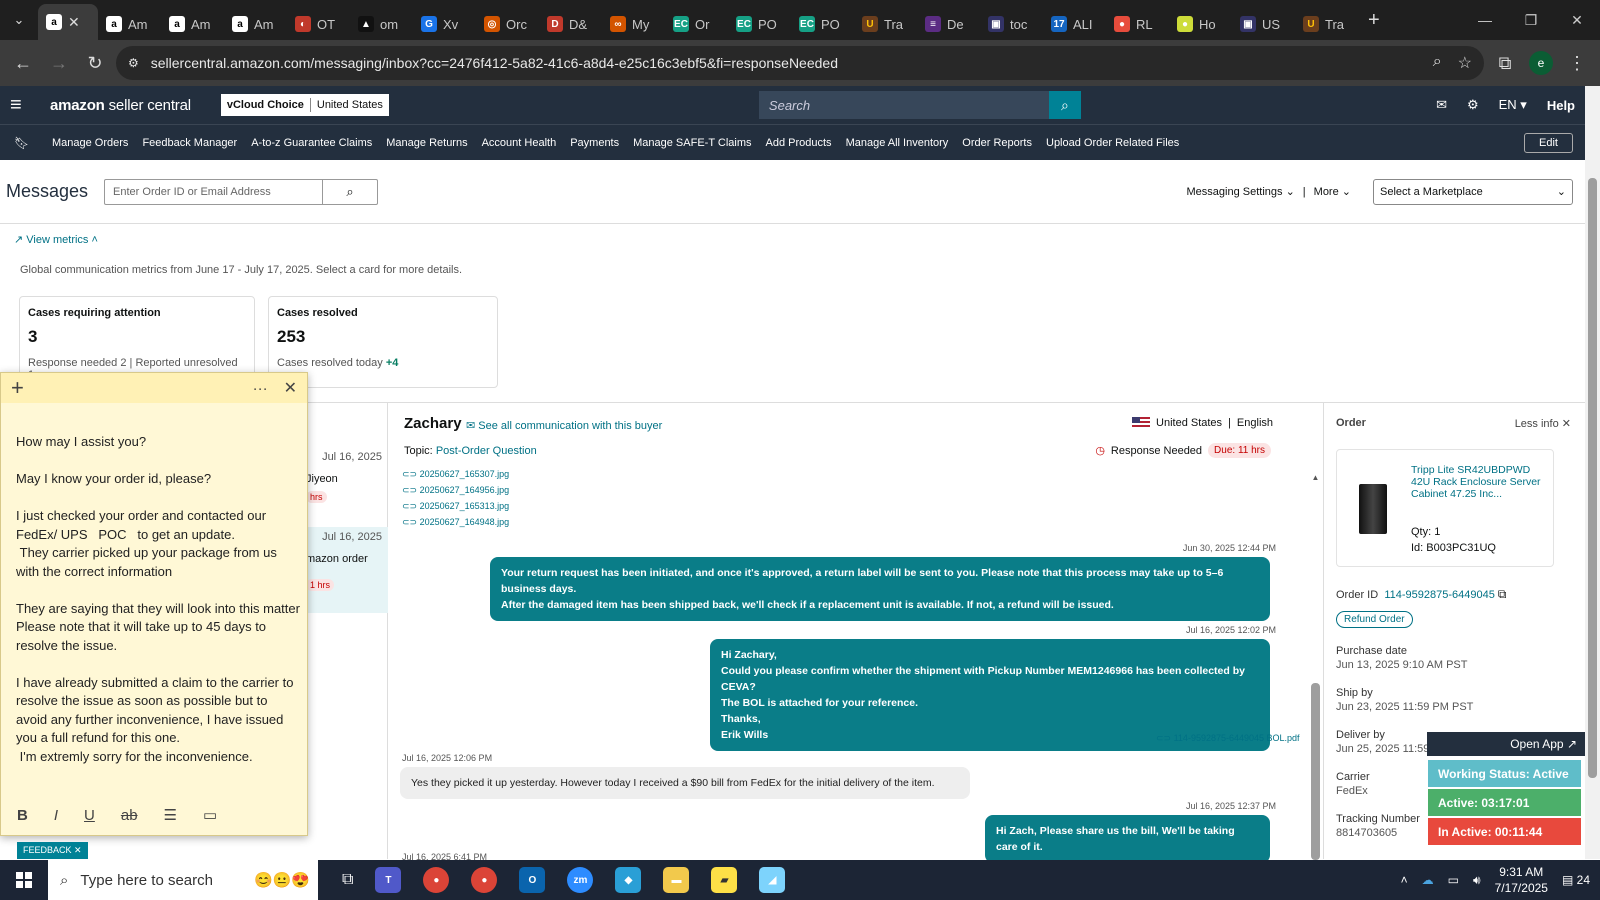  Describe the element at coordinates (1477, 880) in the screenshot. I see `volume-icon: 🔊︎` at that location.